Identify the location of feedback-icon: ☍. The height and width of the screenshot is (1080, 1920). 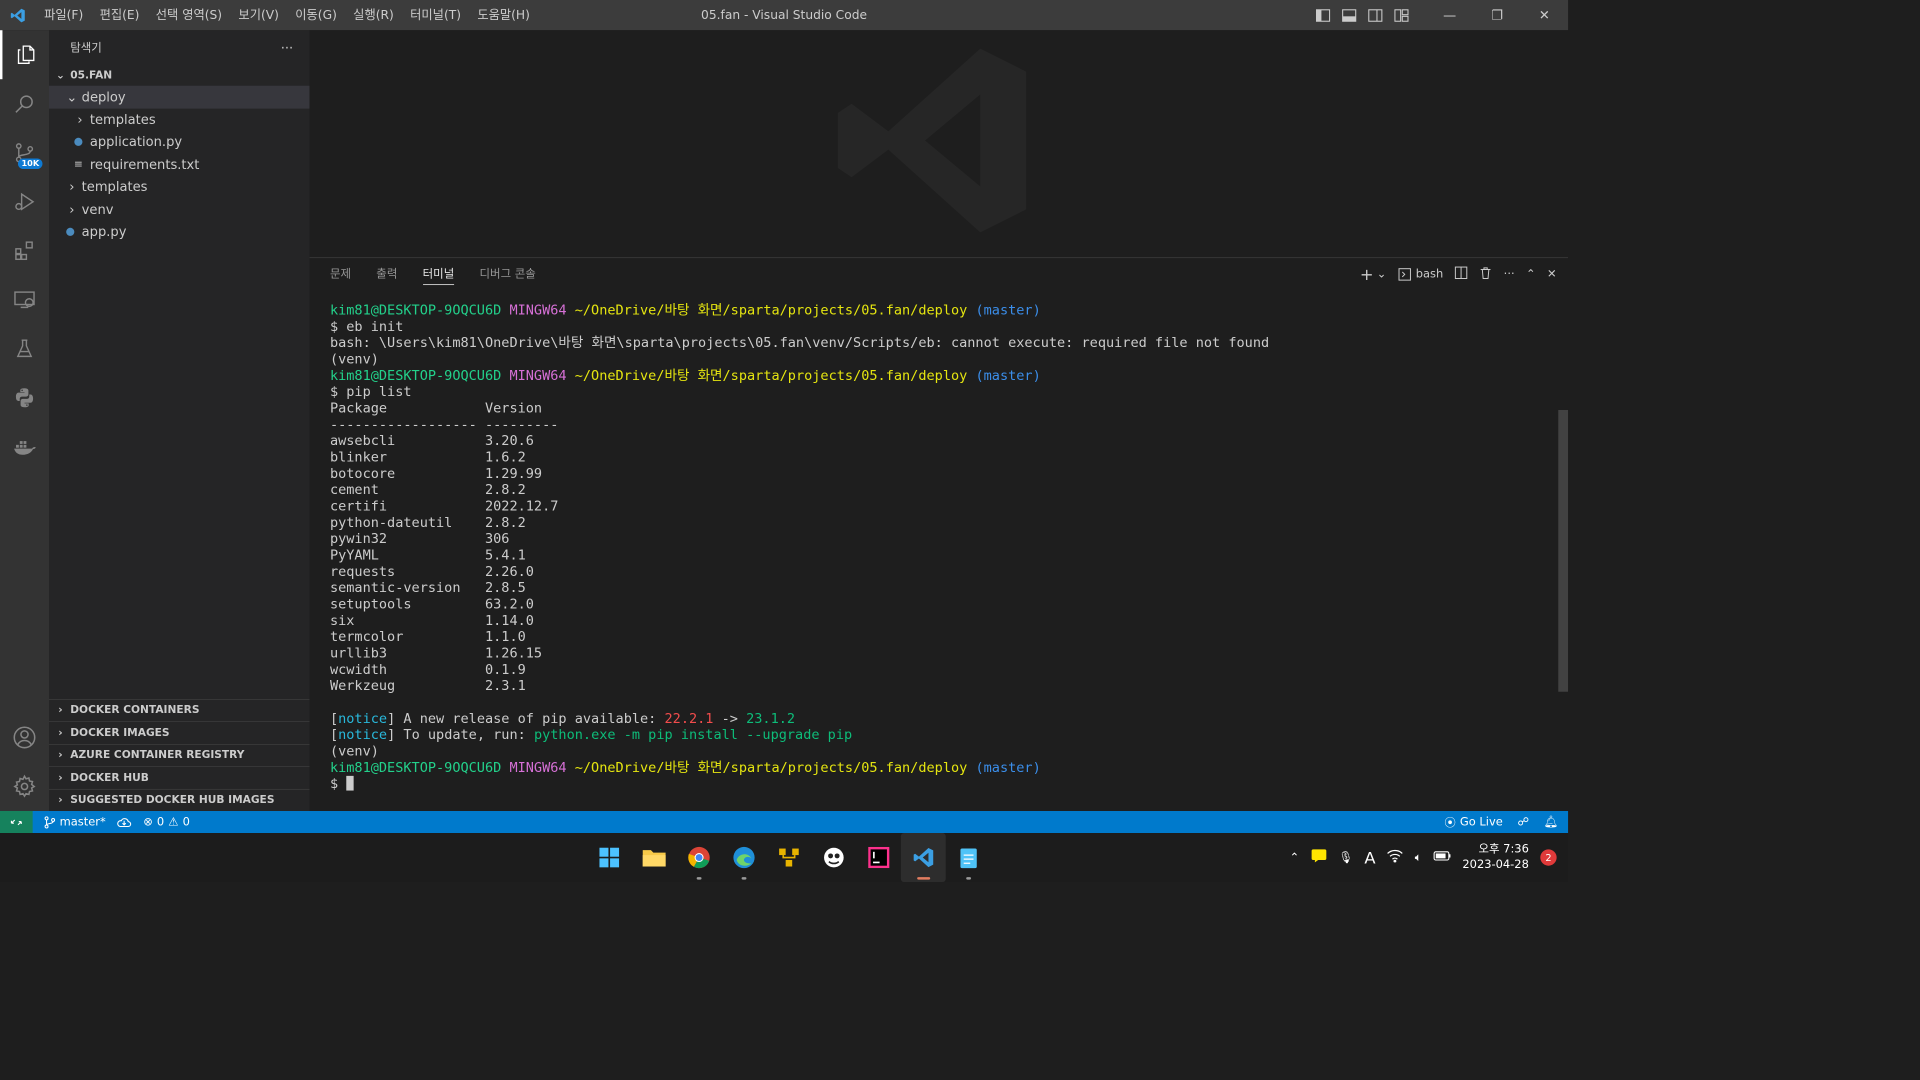
(1523, 821).